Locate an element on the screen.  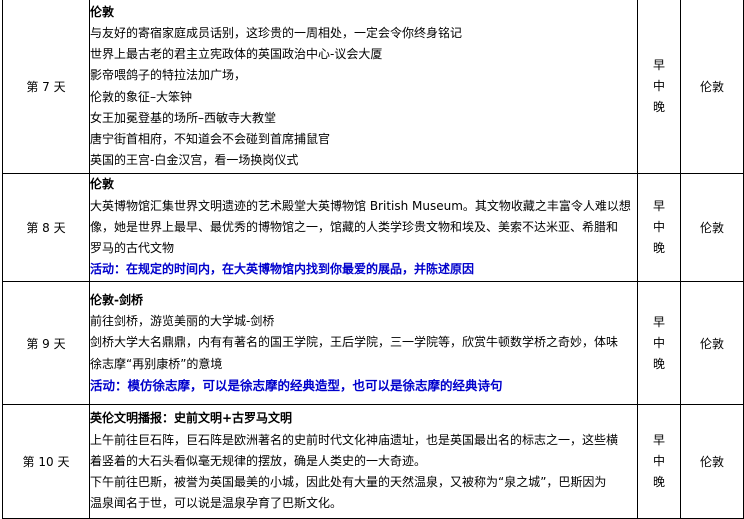
content-line: 与友好的寄宿家庭成员话别，这珍贵的一周相处，一定会令你终身铭记 is located at coordinates (276, 32).